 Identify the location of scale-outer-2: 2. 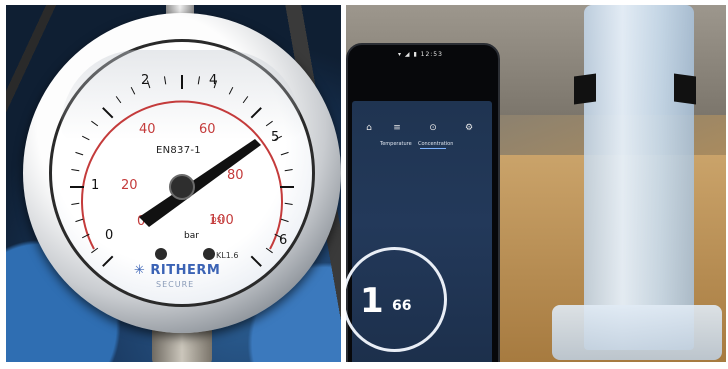
(145, 80).